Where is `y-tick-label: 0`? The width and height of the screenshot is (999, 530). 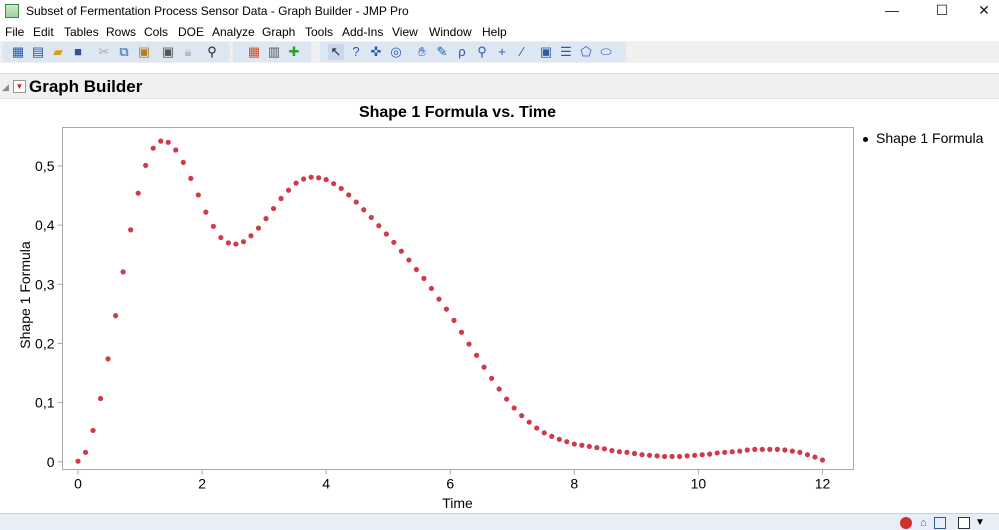
y-tick-label: 0 is located at coordinates (51, 462).